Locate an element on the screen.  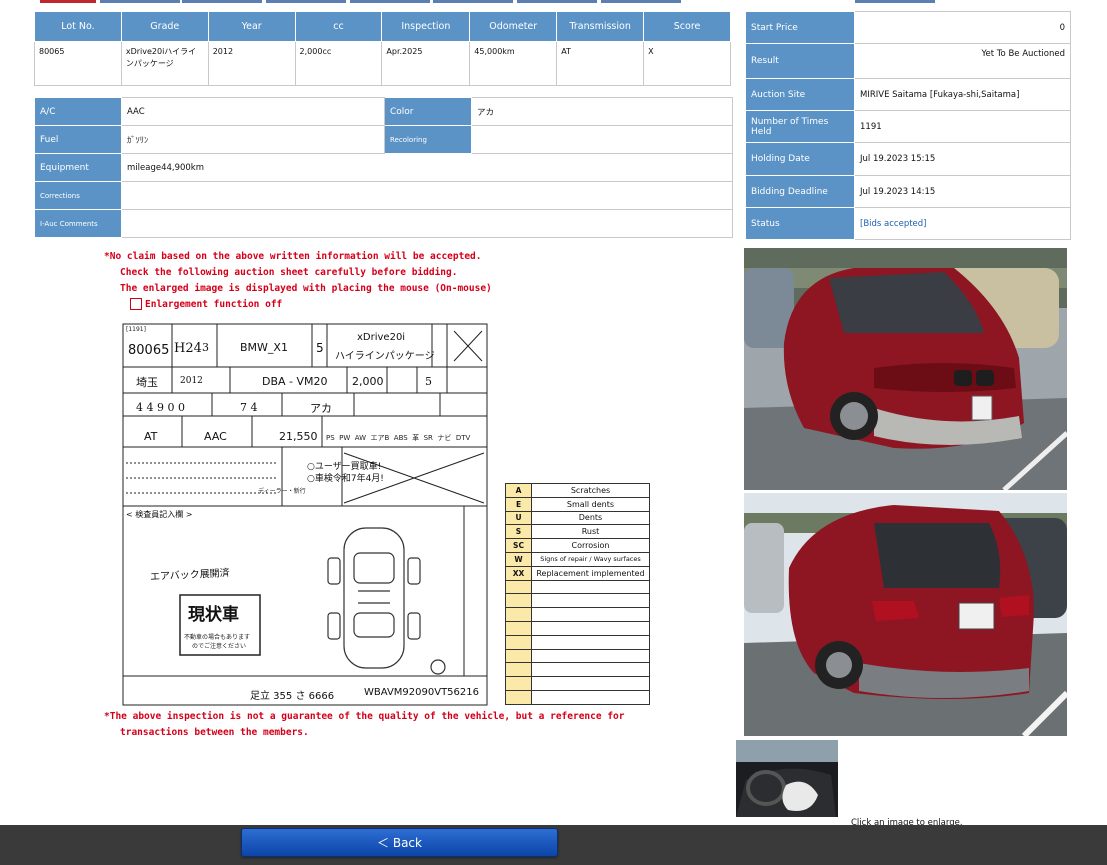
header-year: Year is located at coordinates (251, 26).